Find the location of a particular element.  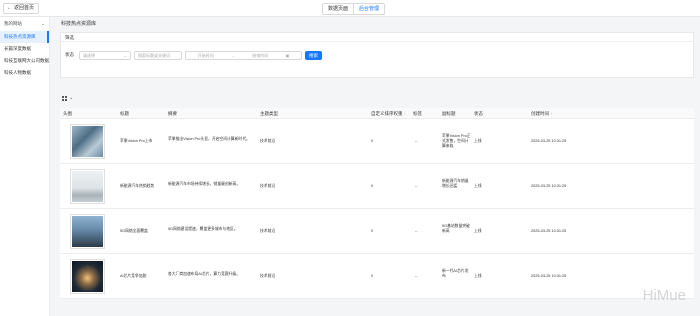

page-title: 科技热点资源库 is located at coordinates (79, 24).